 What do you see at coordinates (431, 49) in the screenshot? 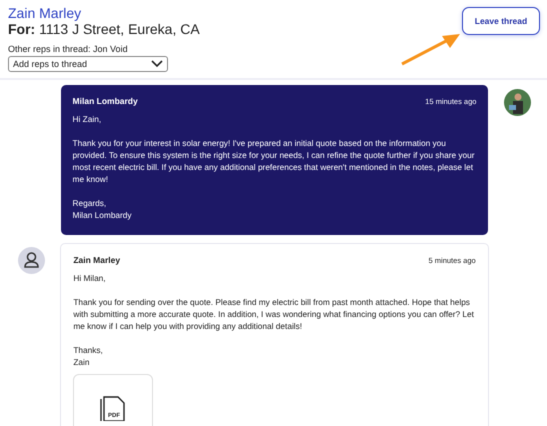
I see `arrow-drawing` at bounding box center [431, 49].